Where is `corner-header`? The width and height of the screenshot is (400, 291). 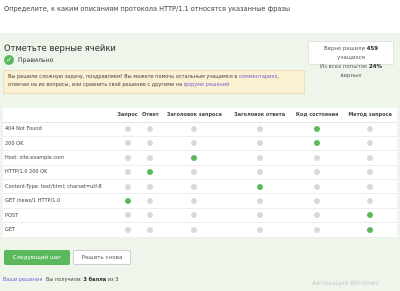
corner-header is located at coordinates (59, 115).